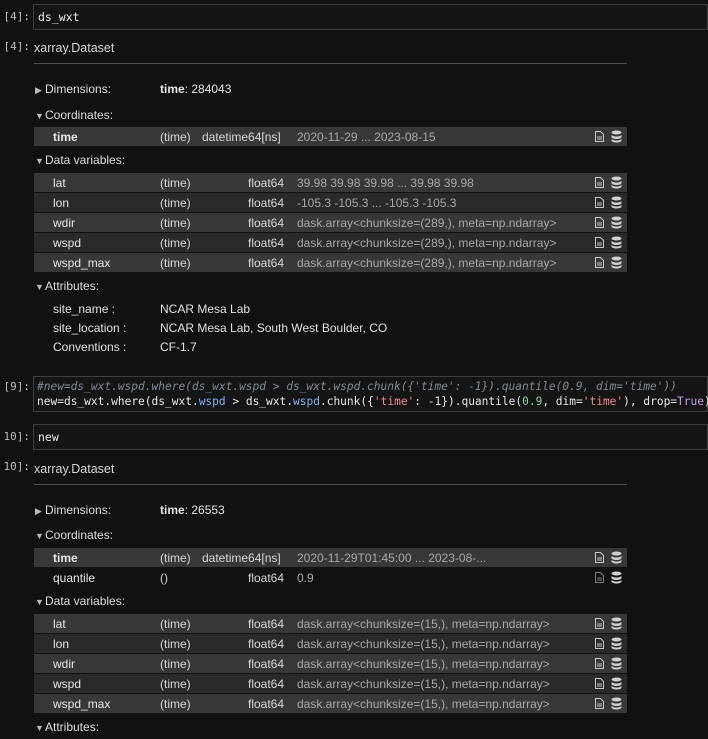 The width and height of the screenshot is (708, 739). Describe the element at coordinates (59, 17) in the screenshot. I see `code-text: ds_wxt` at that location.